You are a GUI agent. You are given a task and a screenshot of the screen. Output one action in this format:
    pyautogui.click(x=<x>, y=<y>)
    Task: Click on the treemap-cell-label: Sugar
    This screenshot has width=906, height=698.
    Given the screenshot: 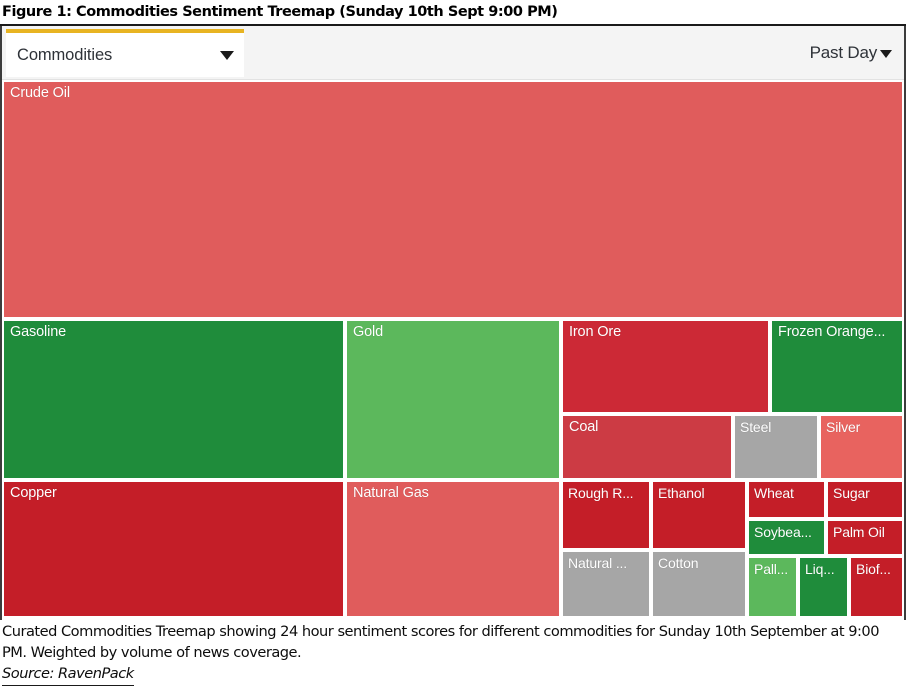 What is the action you would take?
    pyautogui.click(x=851, y=493)
    